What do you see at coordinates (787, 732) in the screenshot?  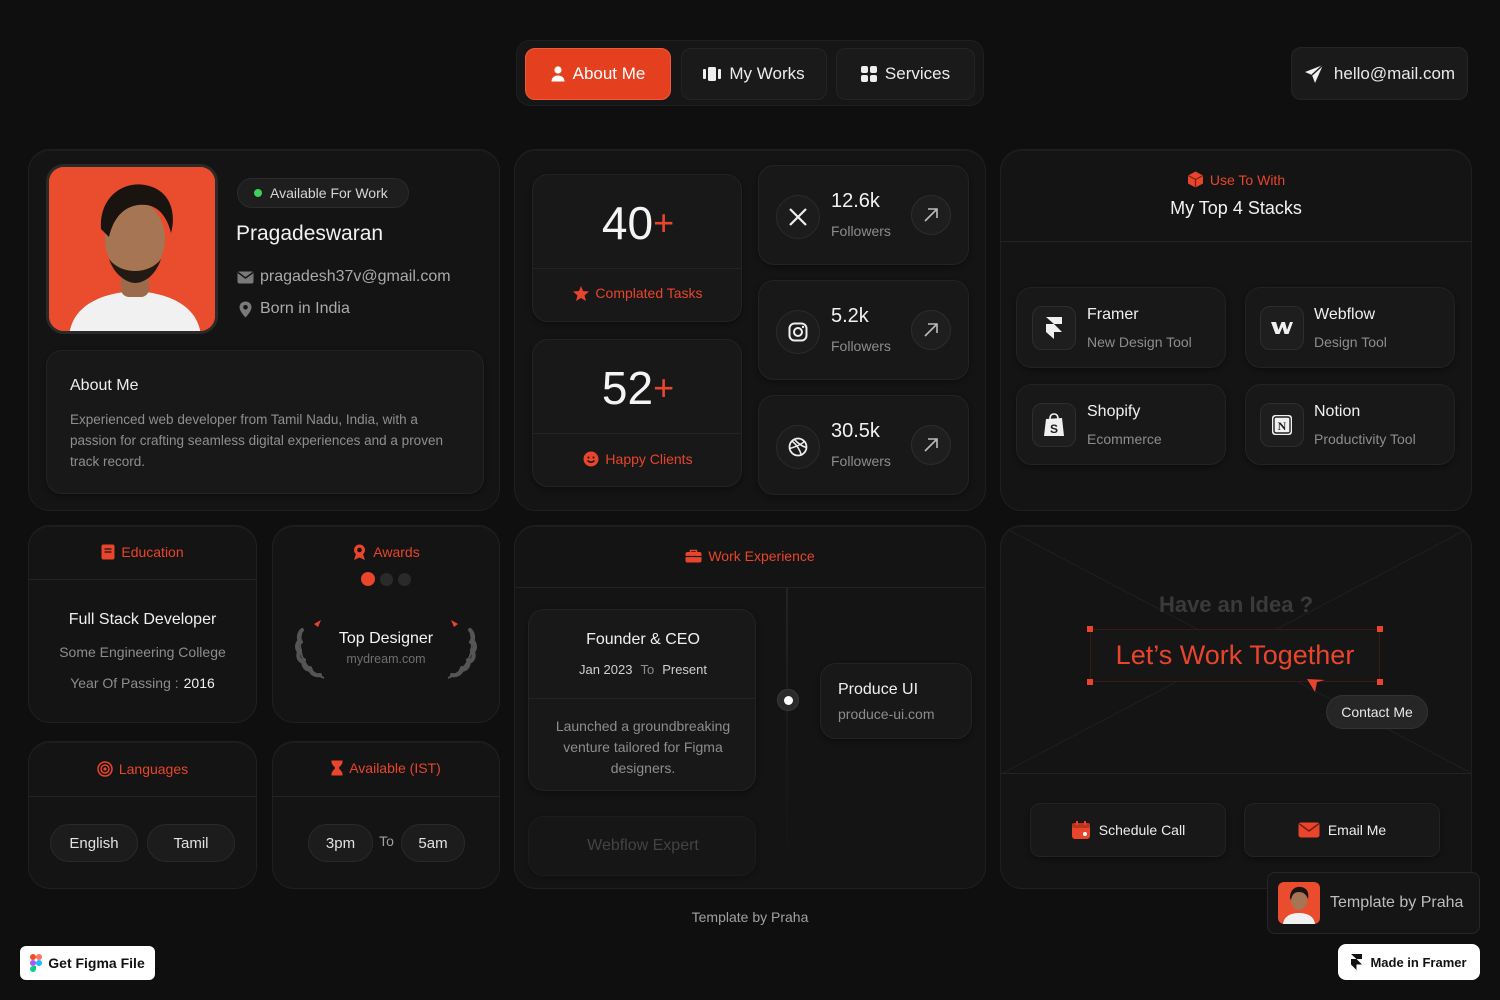 I see `timeline-line` at bounding box center [787, 732].